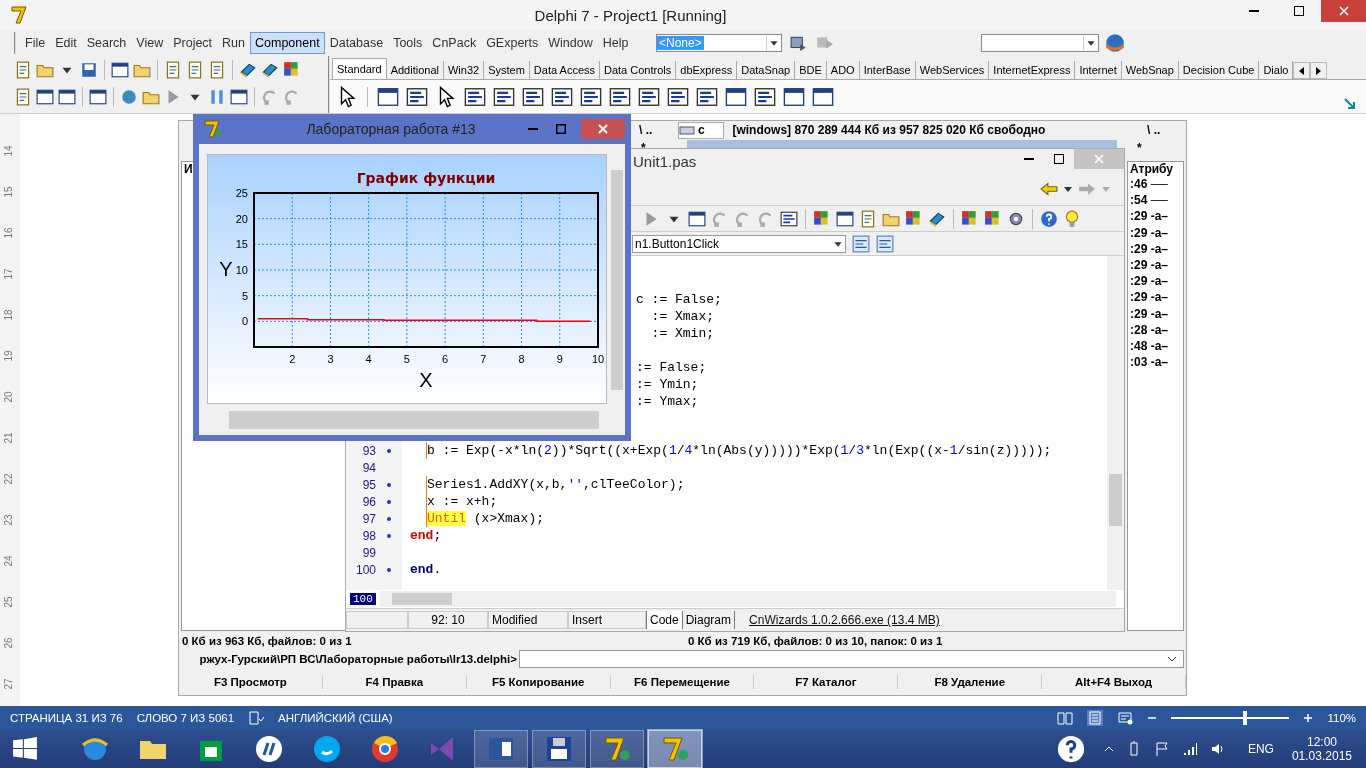  What do you see at coordinates (1040, 43) in the screenshot?
I see `combo-box` at bounding box center [1040, 43].